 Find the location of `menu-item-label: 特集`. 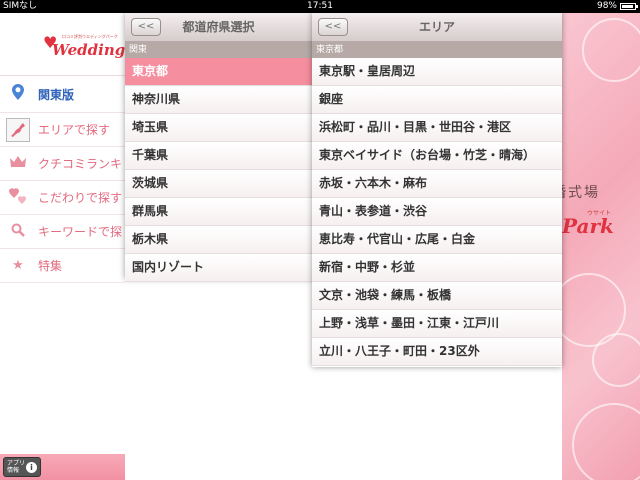

menu-item-label: 特集 is located at coordinates (50, 266).